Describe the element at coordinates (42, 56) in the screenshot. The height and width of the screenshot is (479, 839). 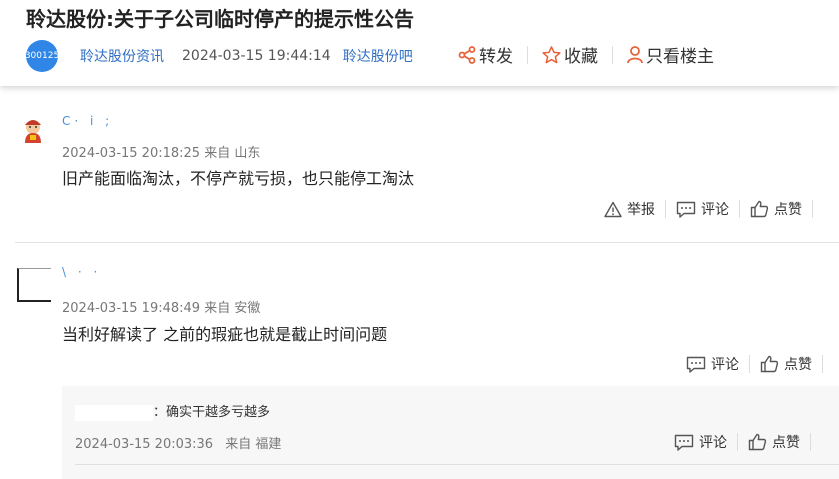
I see `stock-avatar: 300125` at that location.